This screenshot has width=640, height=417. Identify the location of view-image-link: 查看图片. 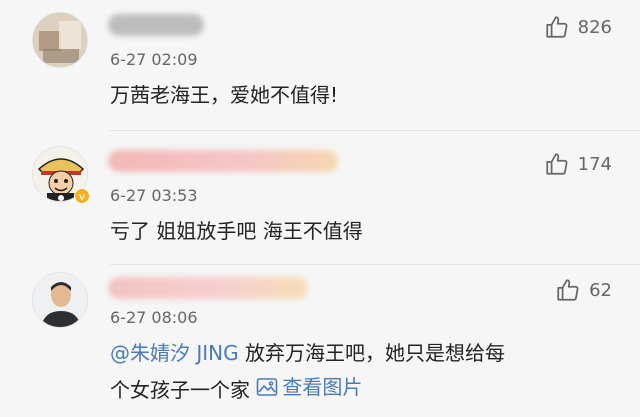
(309, 387).